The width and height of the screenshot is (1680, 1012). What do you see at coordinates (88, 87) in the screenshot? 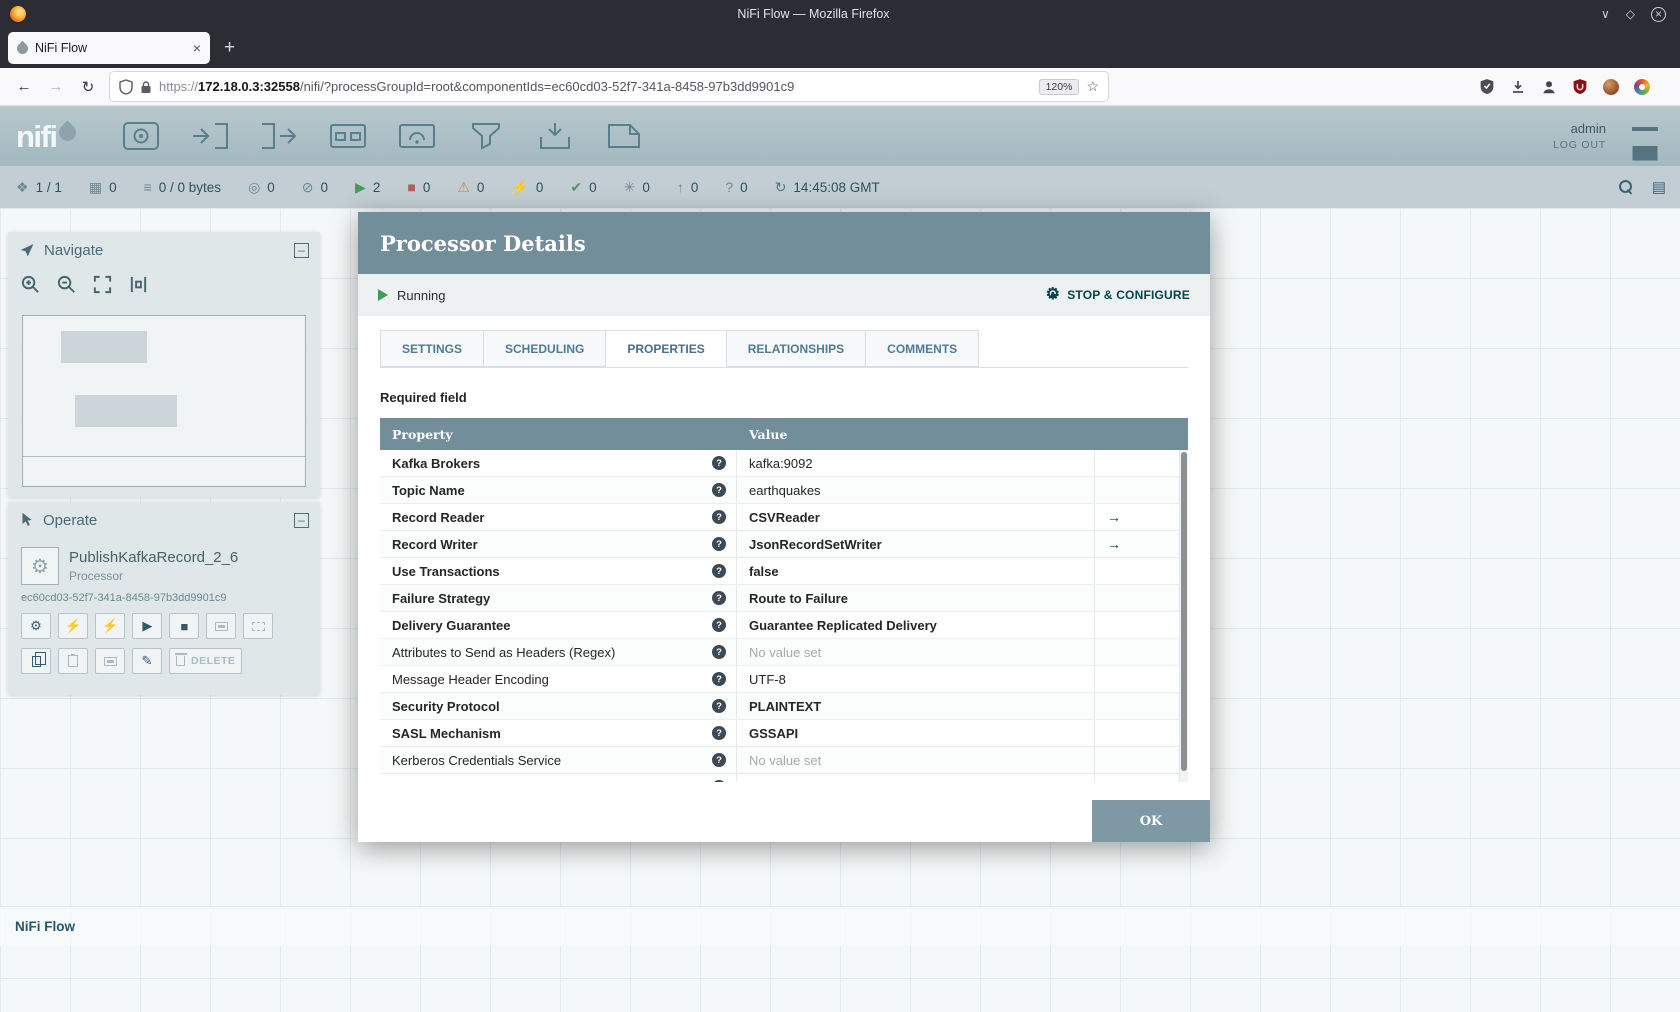
I see `reload-button: ↻` at bounding box center [88, 87].